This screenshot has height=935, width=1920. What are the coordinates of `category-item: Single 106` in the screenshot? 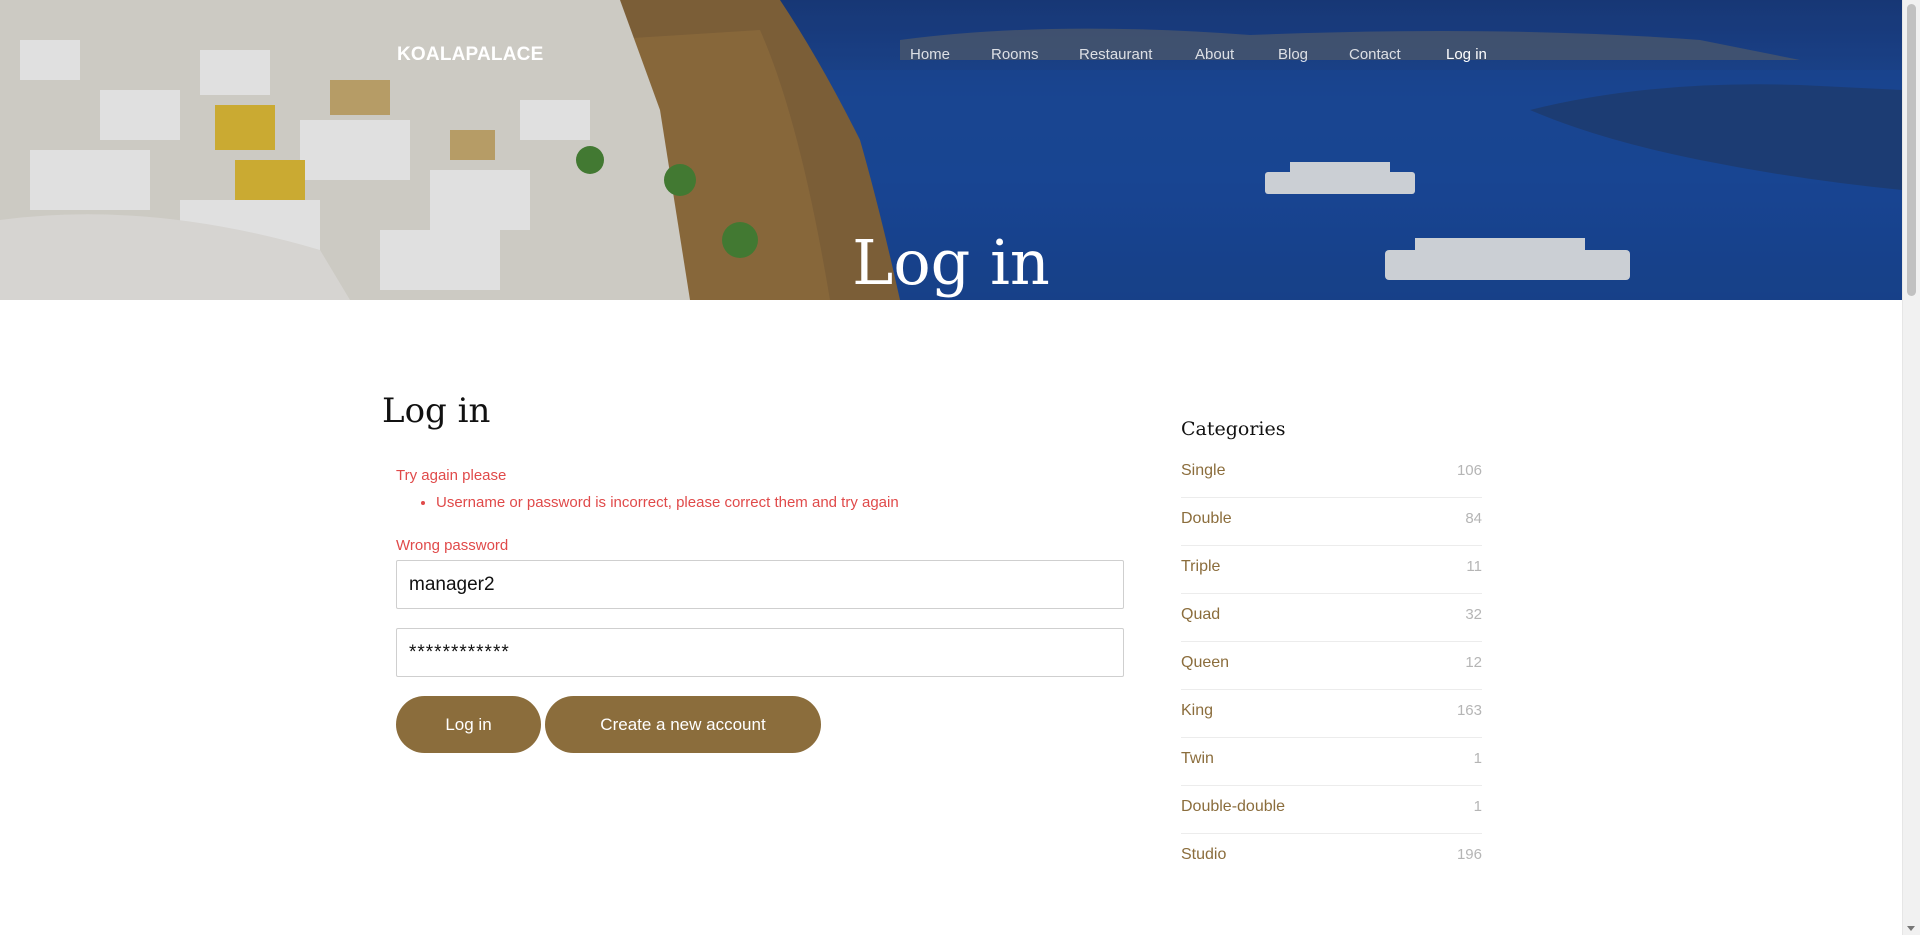 It's located at (1331, 474).